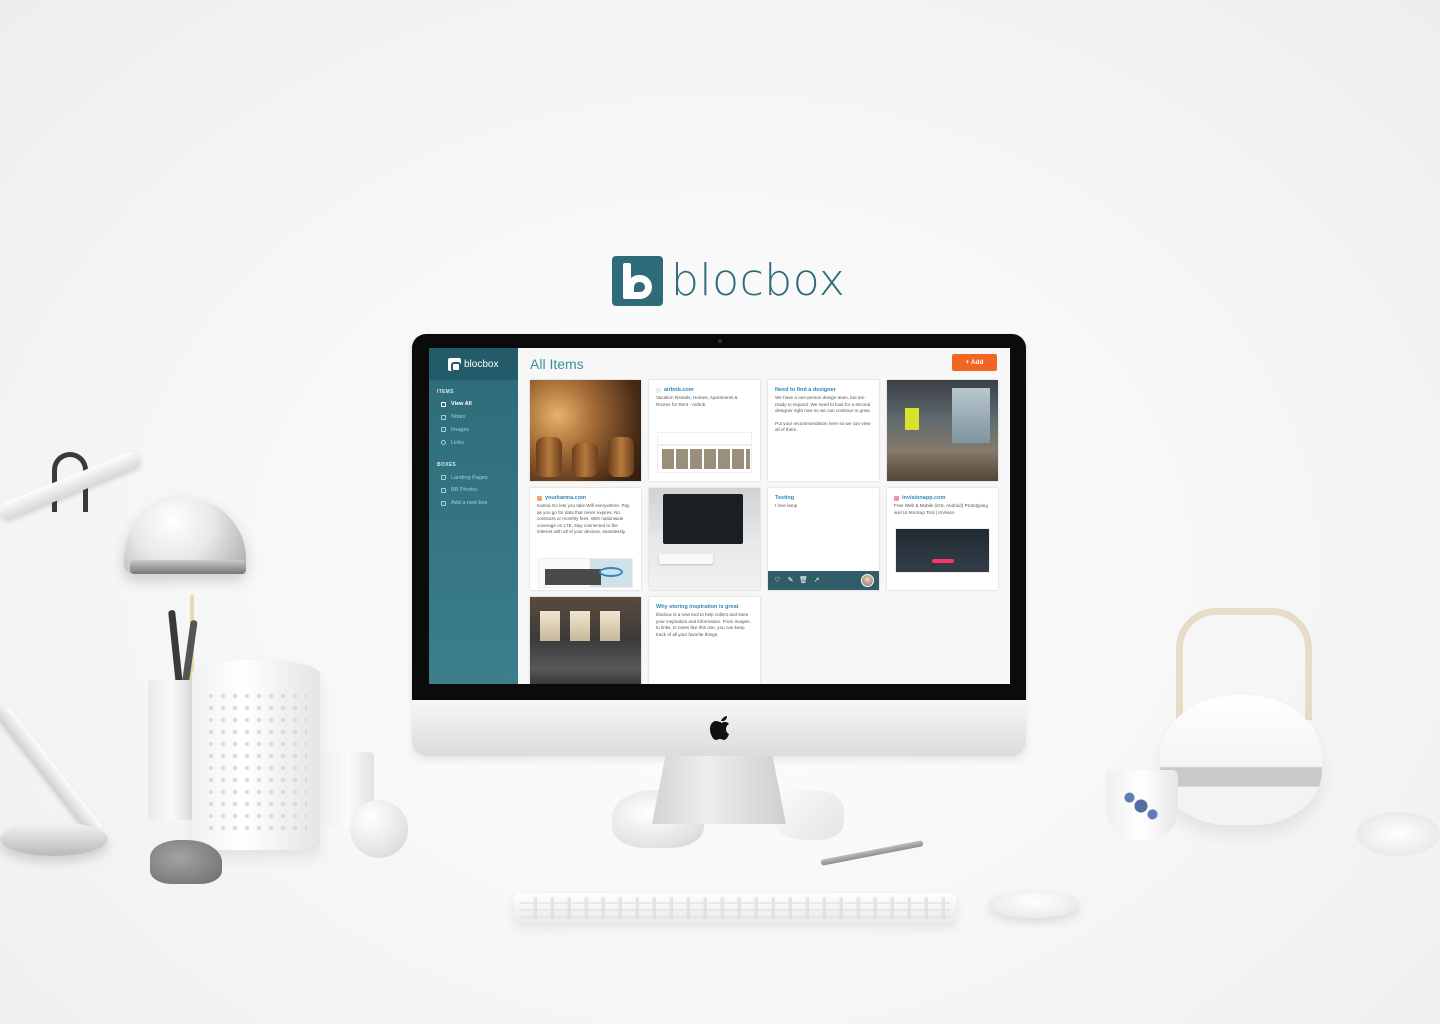 The height and width of the screenshot is (1024, 1440). Describe the element at coordinates (786, 505) in the screenshot. I see `note-body: I love lamp` at that location.